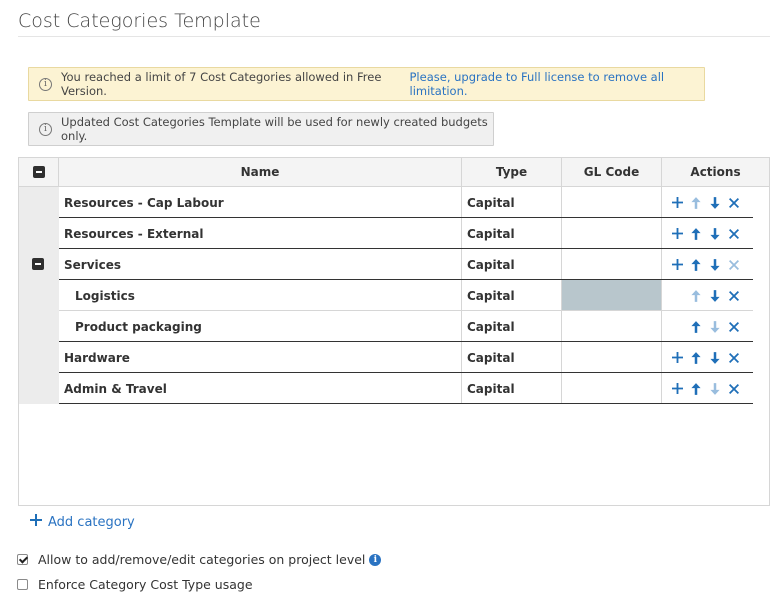 This screenshot has height=607, width=781. What do you see at coordinates (512, 172) in the screenshot?
I see `header-type: Type` at bounding box center [512, 172].